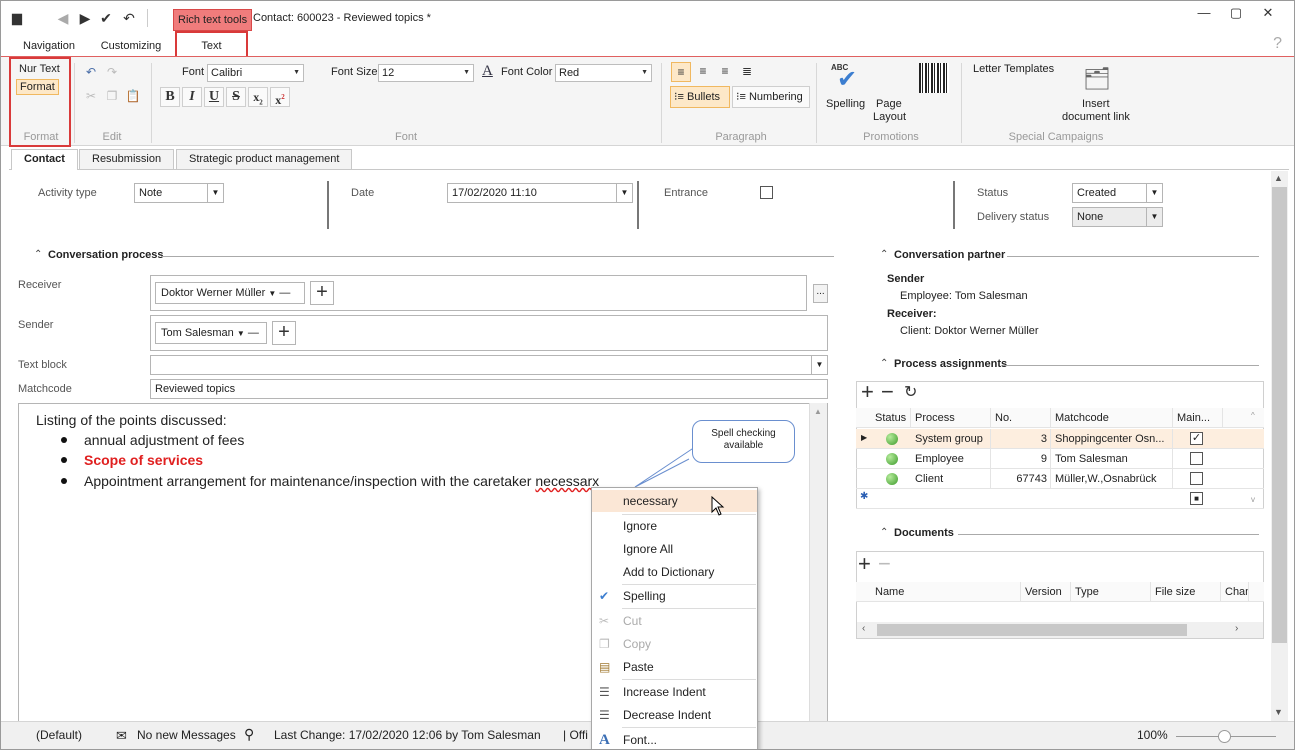  I want to click on date-field: 17/02/2020 11:10 ▼, so click(540, 193).